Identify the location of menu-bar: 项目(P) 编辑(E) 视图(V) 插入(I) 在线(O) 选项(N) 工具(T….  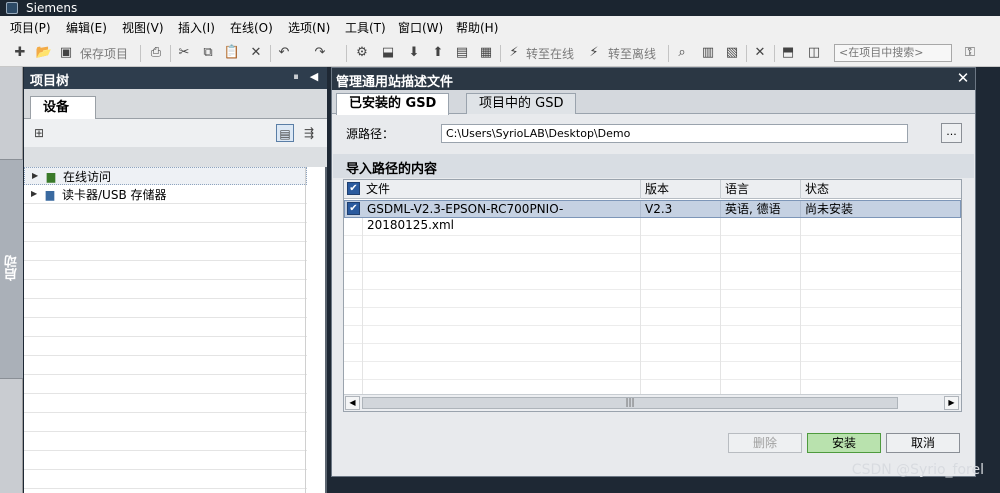
(500, 28).